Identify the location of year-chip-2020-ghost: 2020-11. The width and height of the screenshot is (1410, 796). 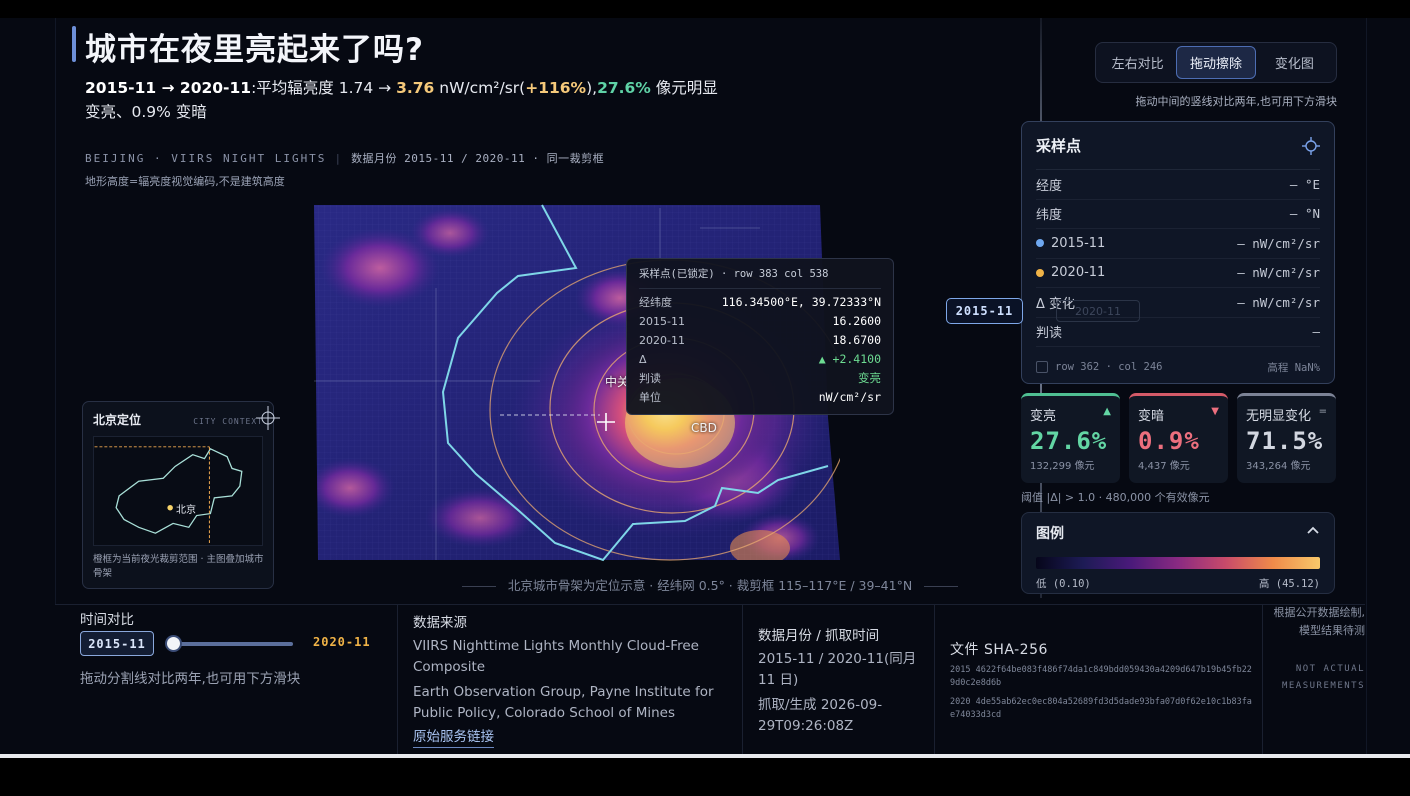
(1098, 311).